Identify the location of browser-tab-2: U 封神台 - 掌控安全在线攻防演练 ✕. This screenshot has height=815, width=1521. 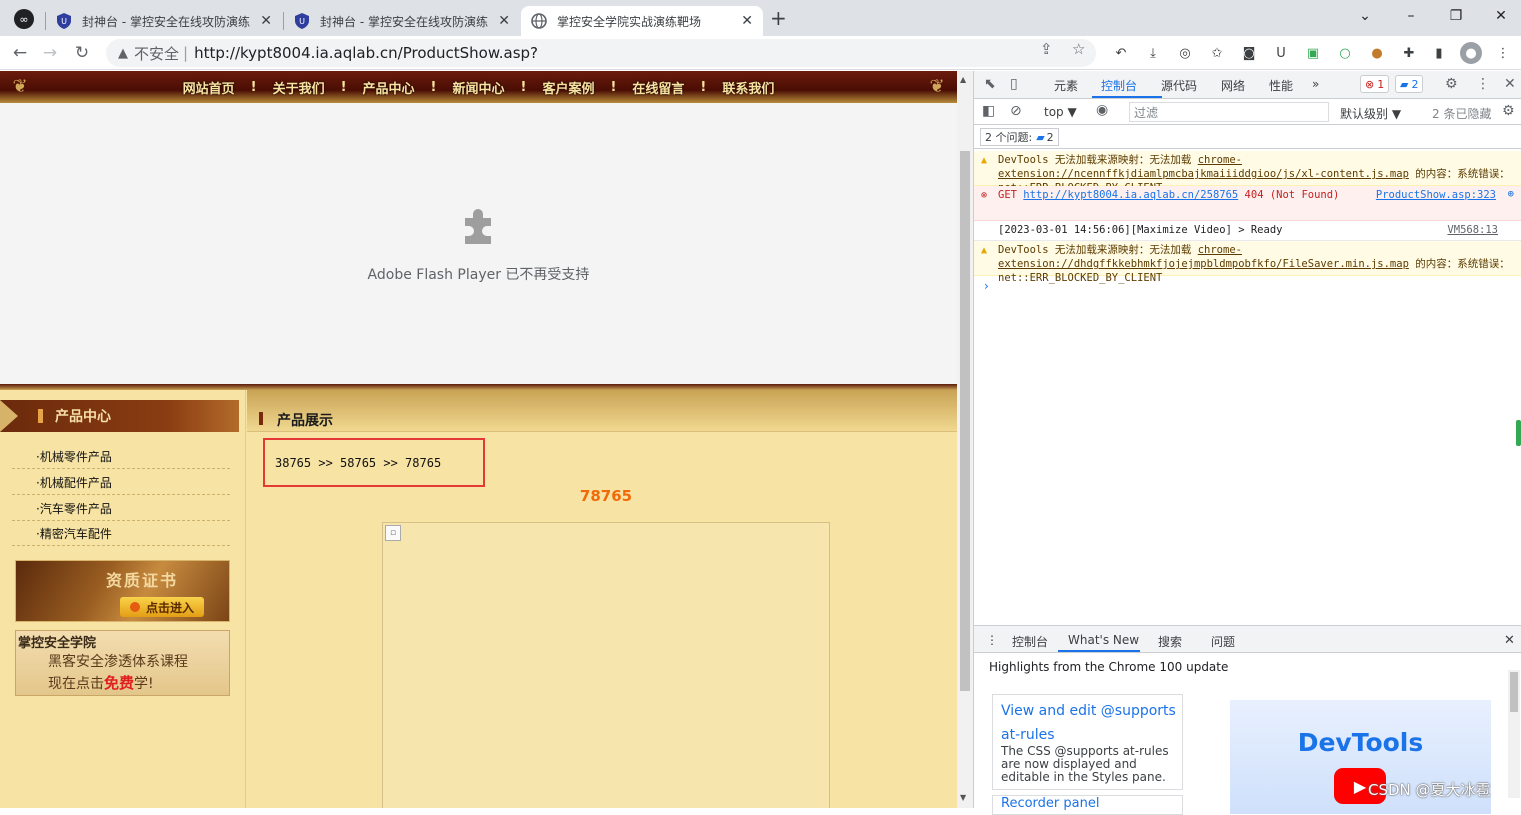
(402, 21).